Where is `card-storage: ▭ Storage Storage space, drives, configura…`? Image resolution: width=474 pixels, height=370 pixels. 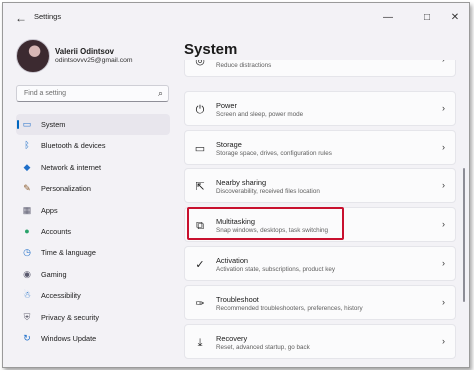
card-storage: ▭ Storage Storage space, drives, configura… is located at coordinates (320, 147).